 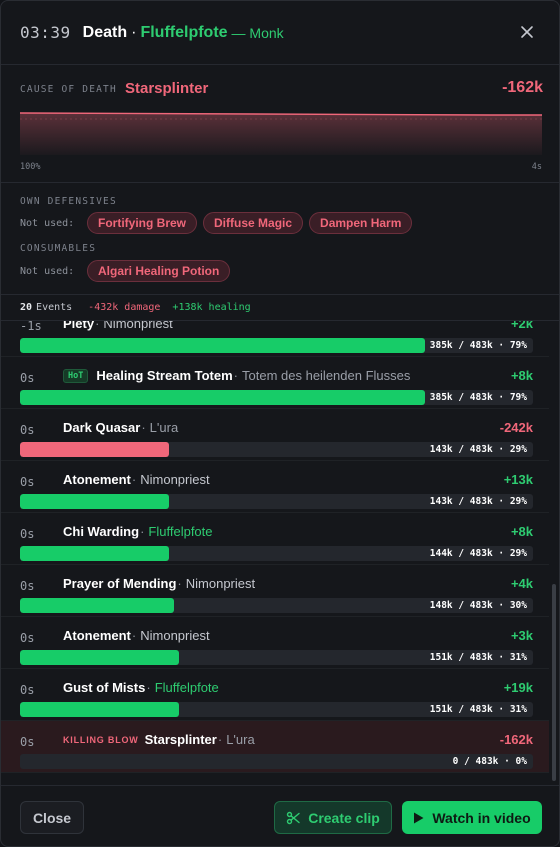 What do you see at coordinates (276, 605) in the screenshot?
I see `health-bar: 148k / 483k · 30%` at bounding box center [276, 605].